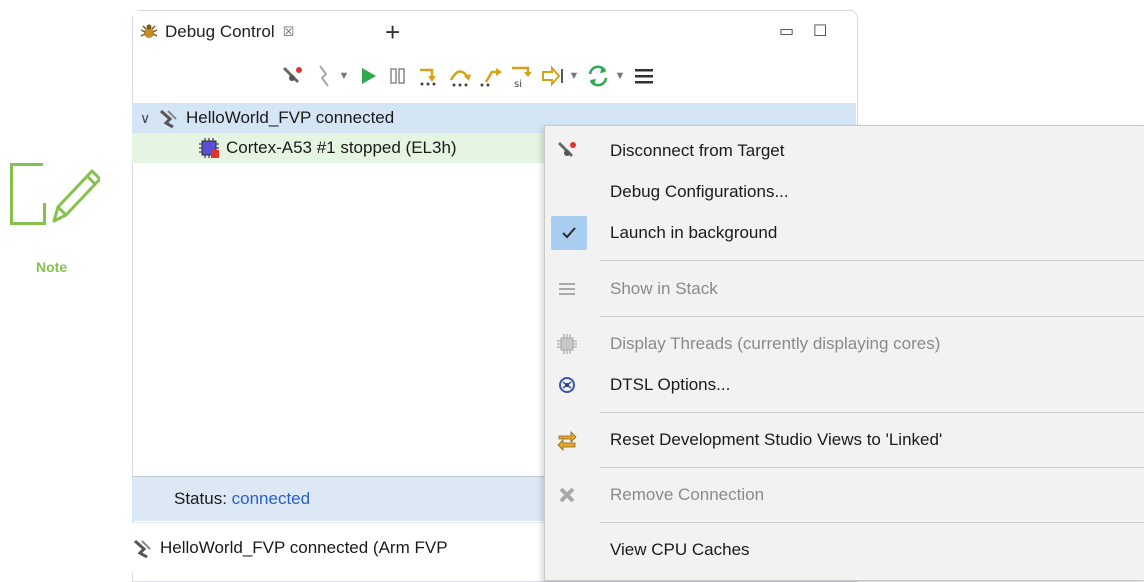 The image size is (1144, 582). Describe the element at coordinates (209, 148) in the screenshot. I see `cpu-core-icon` at that location.